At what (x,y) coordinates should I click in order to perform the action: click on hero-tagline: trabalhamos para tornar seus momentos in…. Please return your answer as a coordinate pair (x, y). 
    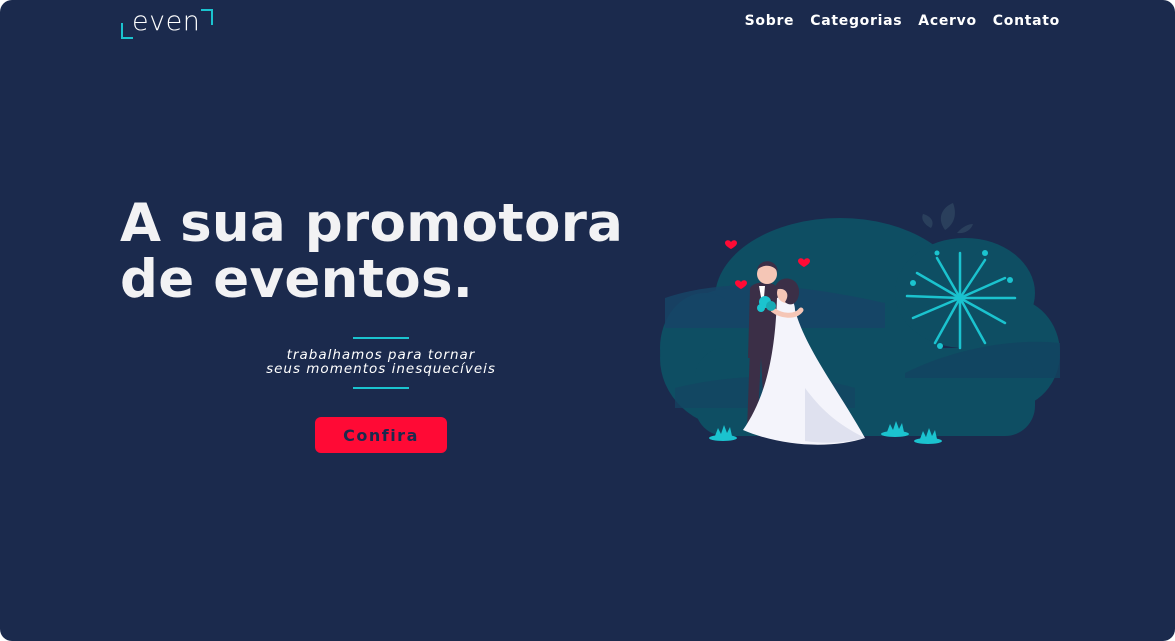
    Looking at the image, I should click on (381, 362).